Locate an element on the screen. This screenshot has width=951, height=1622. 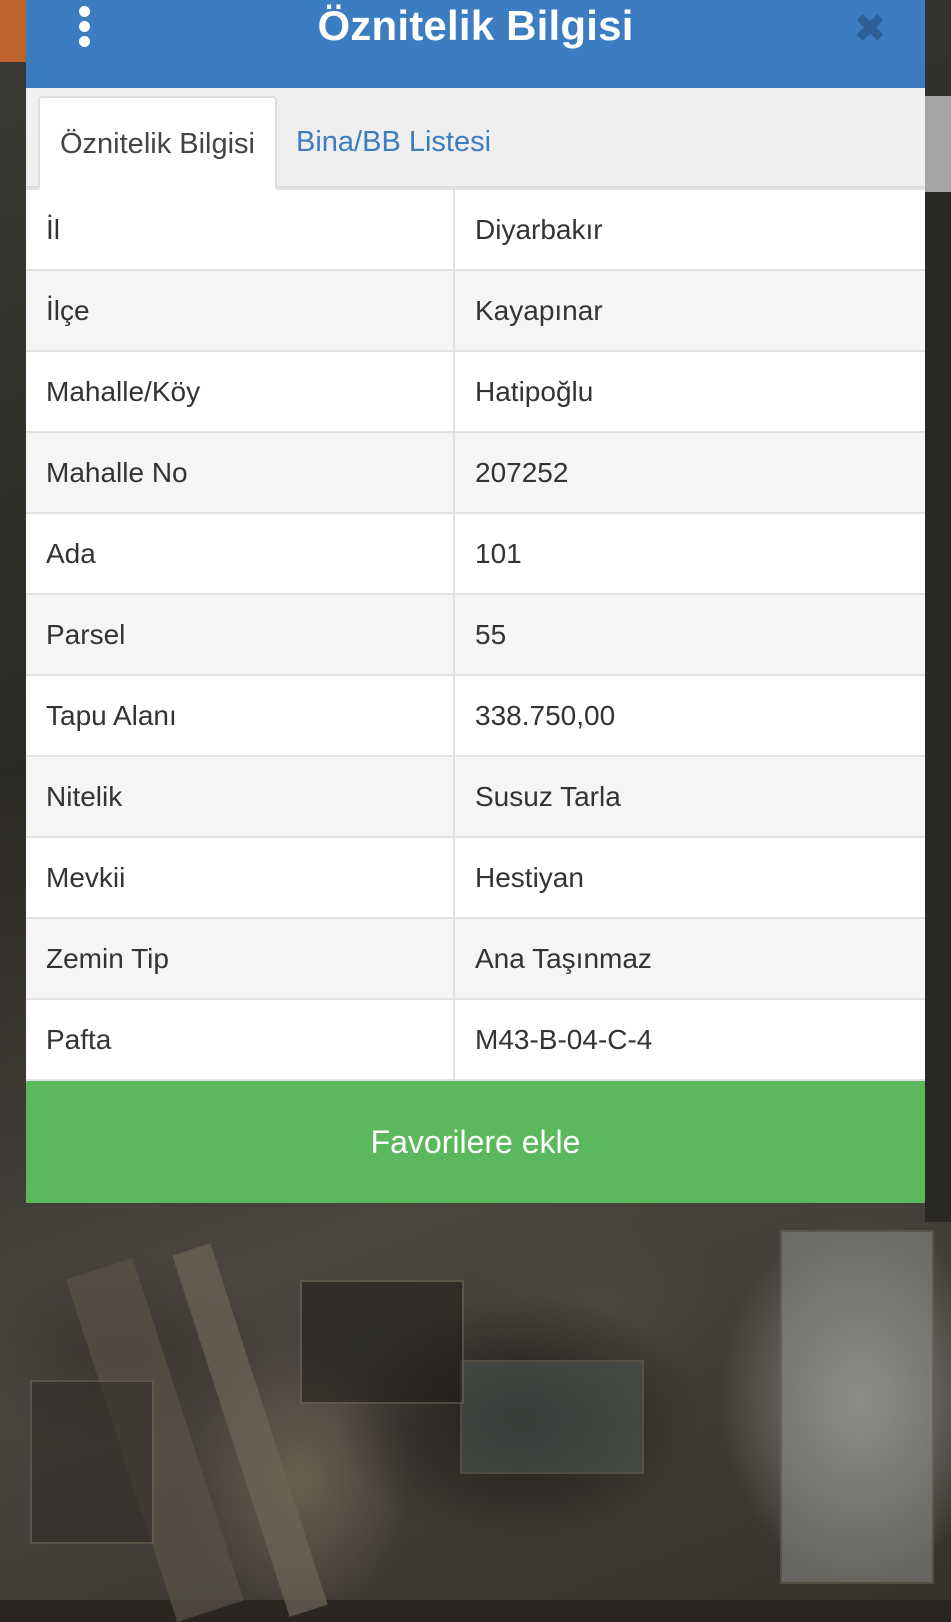
attribute-value: 338.750,00 is located at coordinates (689, 715).